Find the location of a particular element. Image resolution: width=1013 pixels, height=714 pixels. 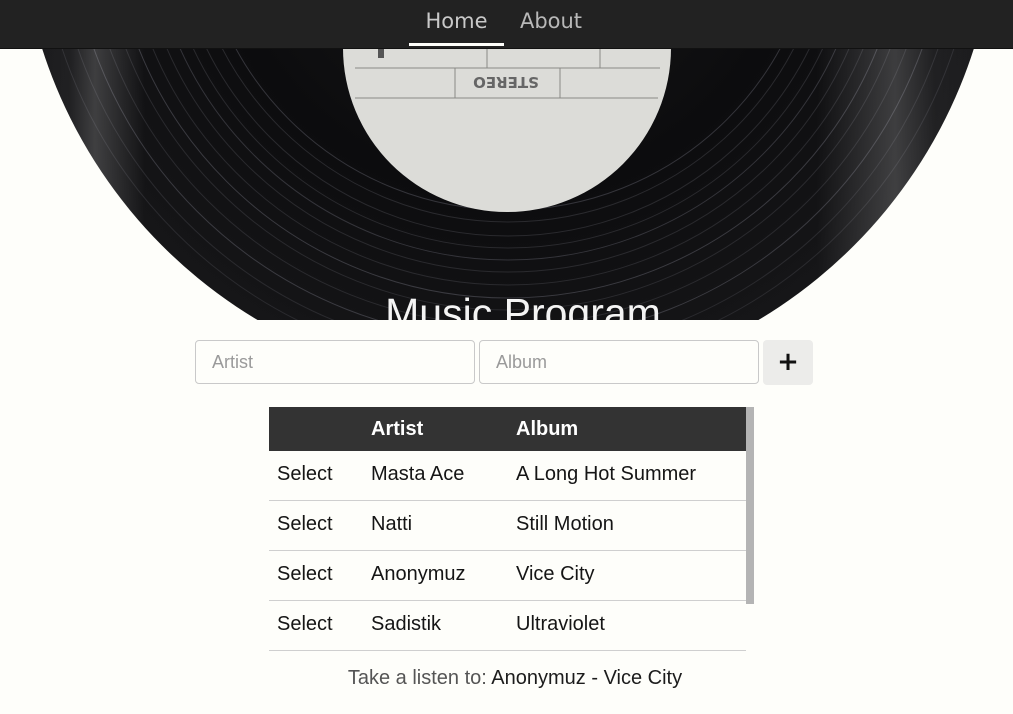

stereo-label-text: STEREO is located at coordinates (506, 82).